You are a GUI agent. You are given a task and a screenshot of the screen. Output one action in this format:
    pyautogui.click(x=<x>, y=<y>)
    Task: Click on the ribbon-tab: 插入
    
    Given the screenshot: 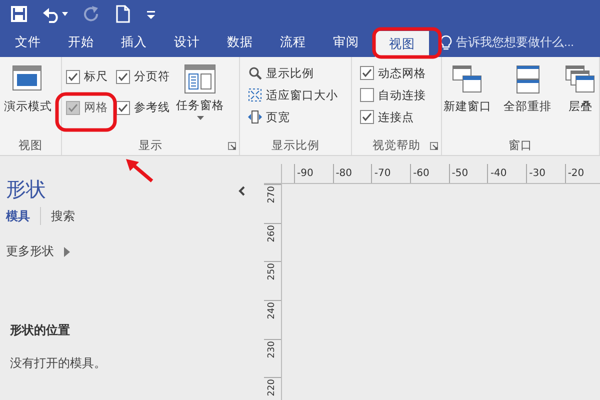 What is the action you would take?
    pyautogui.click(x=134, y=42)
    